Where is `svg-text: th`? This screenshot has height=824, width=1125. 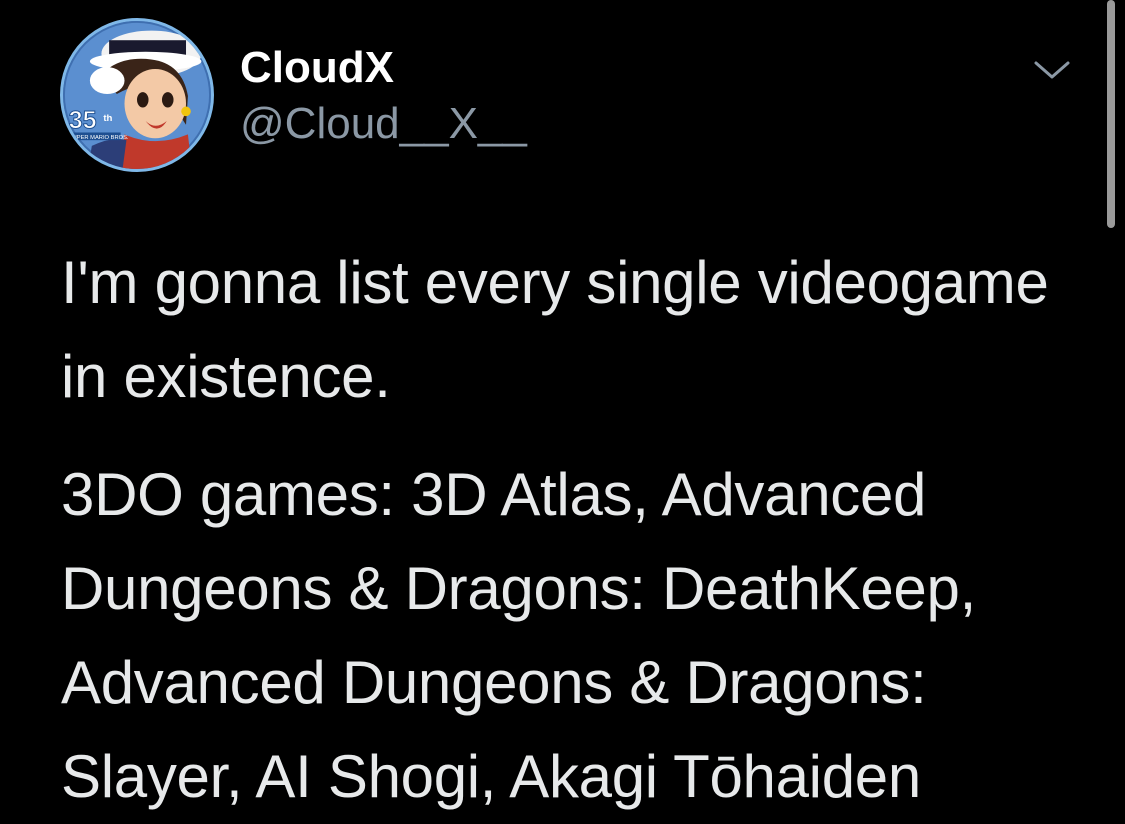
svg-text: th is located at coordinates (107, 118).